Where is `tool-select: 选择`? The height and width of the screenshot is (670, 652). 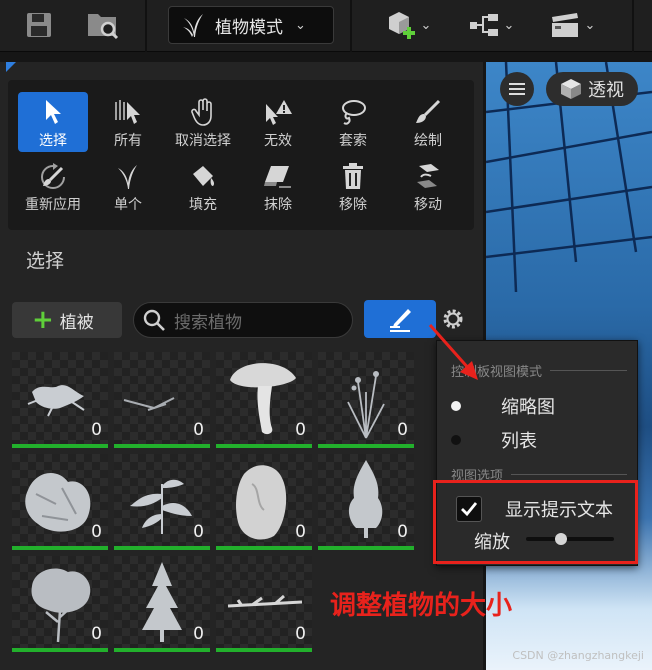 tool-select: 选择 is located at coordinates (53, 122).